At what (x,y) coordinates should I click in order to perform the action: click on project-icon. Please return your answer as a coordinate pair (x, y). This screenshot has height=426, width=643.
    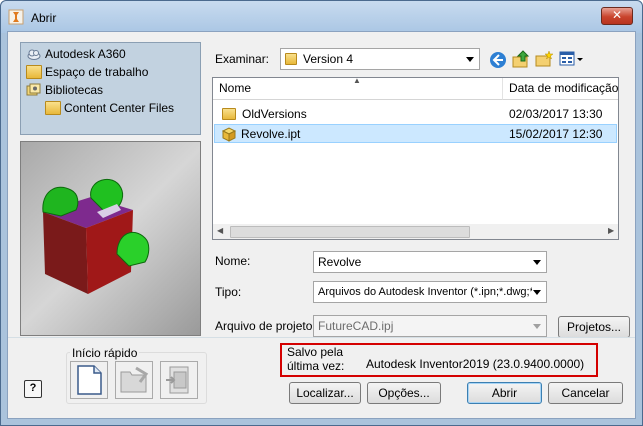
    Looking at the image, I should click on (177, 380).